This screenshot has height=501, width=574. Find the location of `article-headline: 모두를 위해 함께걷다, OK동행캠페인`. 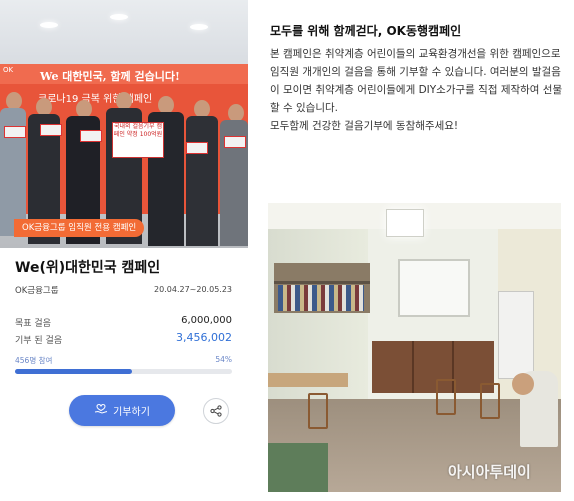

article-headline: 모두를 위해 함께걷다, OK동행캠페인 is located at coordinates (366, 31).